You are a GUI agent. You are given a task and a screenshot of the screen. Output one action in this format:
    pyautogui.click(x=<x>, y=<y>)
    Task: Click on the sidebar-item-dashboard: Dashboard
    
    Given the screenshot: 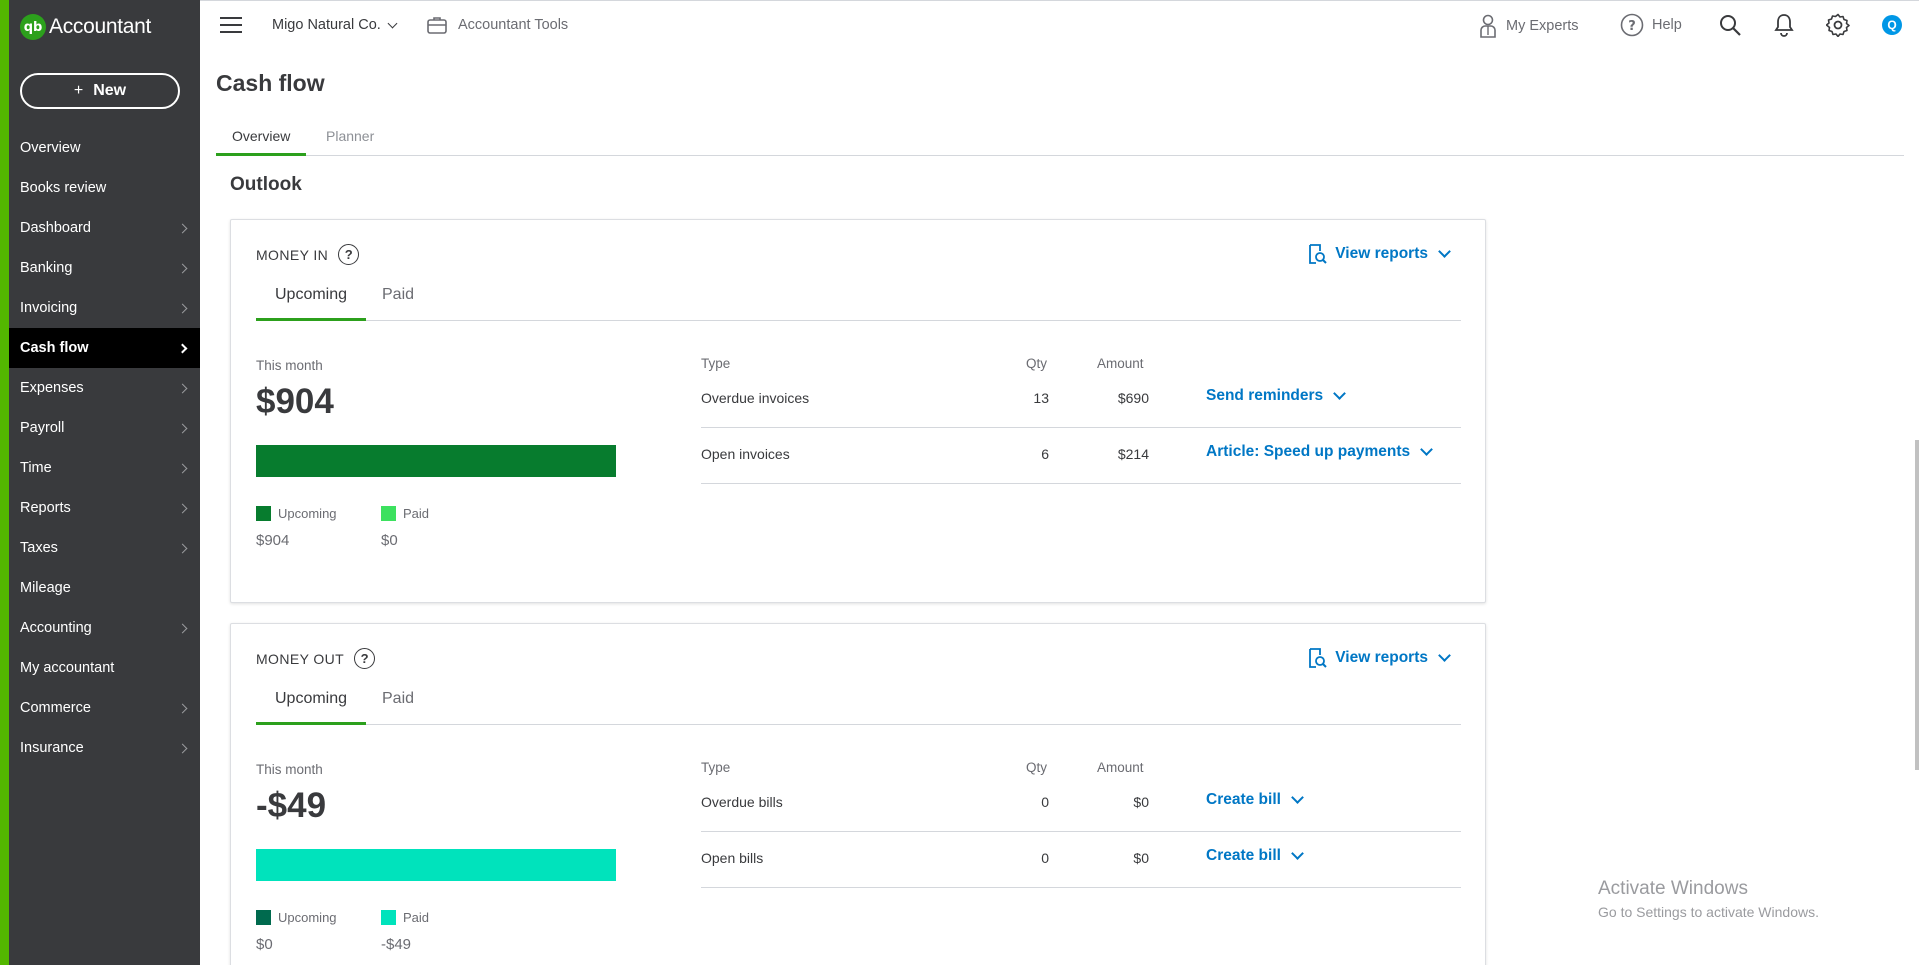 What is the action you would take?
    pyautogui.click(x=104, y=228)
    